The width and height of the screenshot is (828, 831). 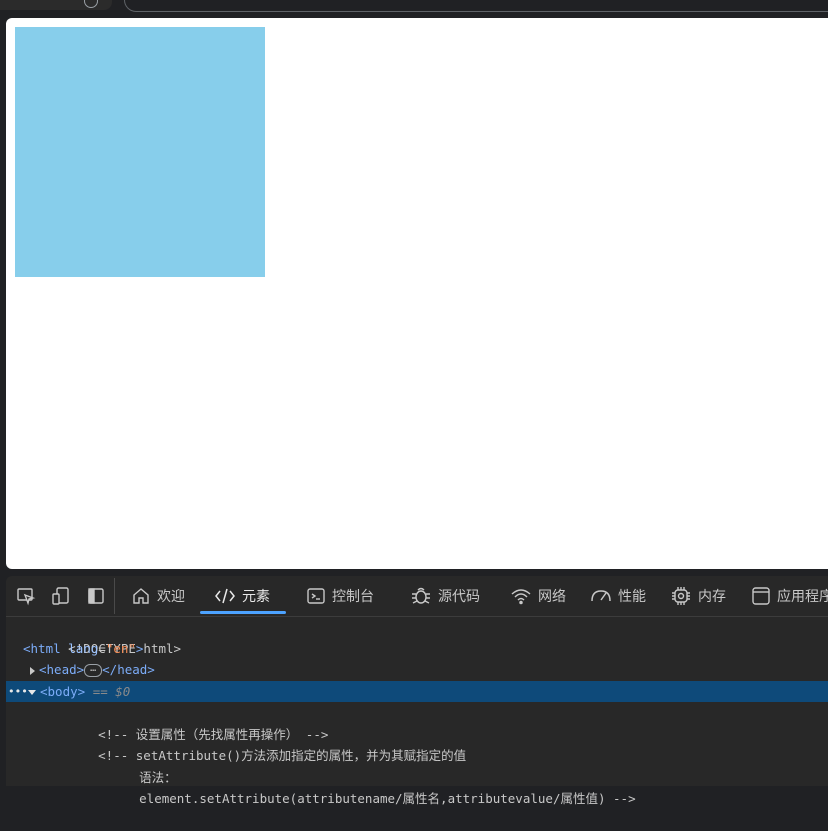 What do you see at coordinates (128, 669) in the screenshot?
I see `head-close-tag: </head>` at bounding box center [128, 669].